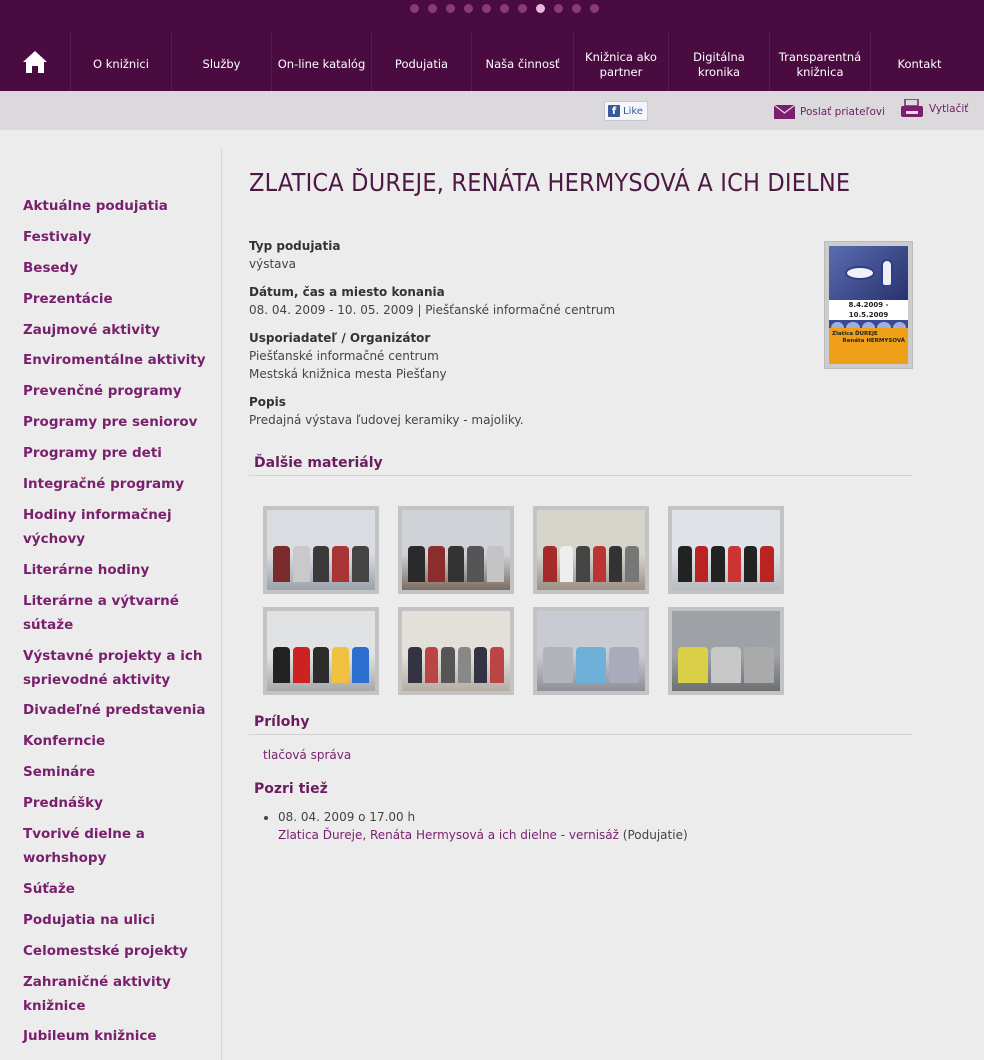  I want to click on sidebar-item: Zaujmové aktivity, so click(122, 330).